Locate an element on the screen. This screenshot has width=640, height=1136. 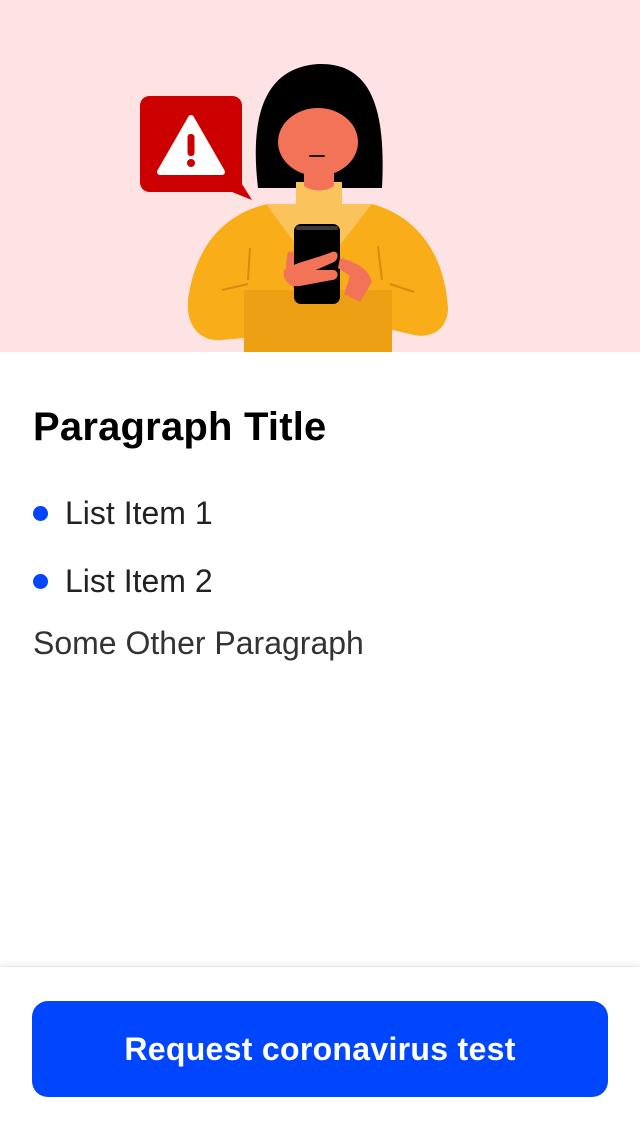
warning-triangle-icon is located at coordinates (196, 148).